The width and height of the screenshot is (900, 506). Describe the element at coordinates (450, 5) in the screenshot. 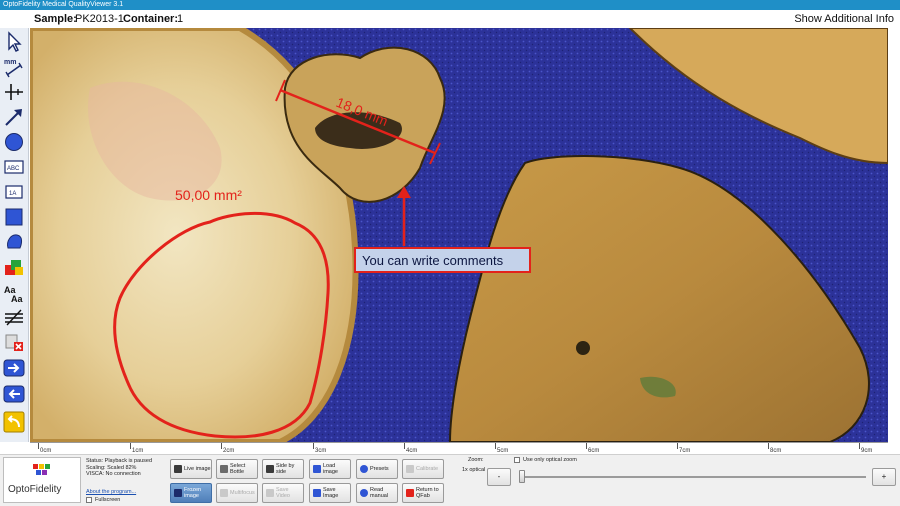

I see `window-title: OptoFidelity Medical QualityViewer 3.1` at that location.